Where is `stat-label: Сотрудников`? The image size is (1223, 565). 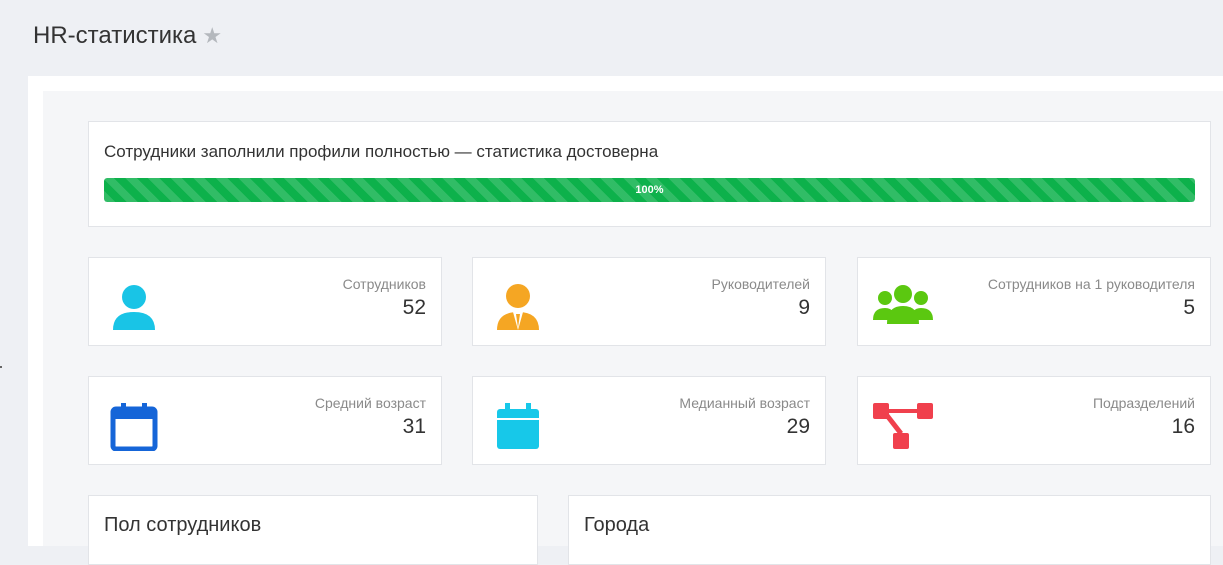
stat-label: Сотрудников is located at coordinates (384, 284).